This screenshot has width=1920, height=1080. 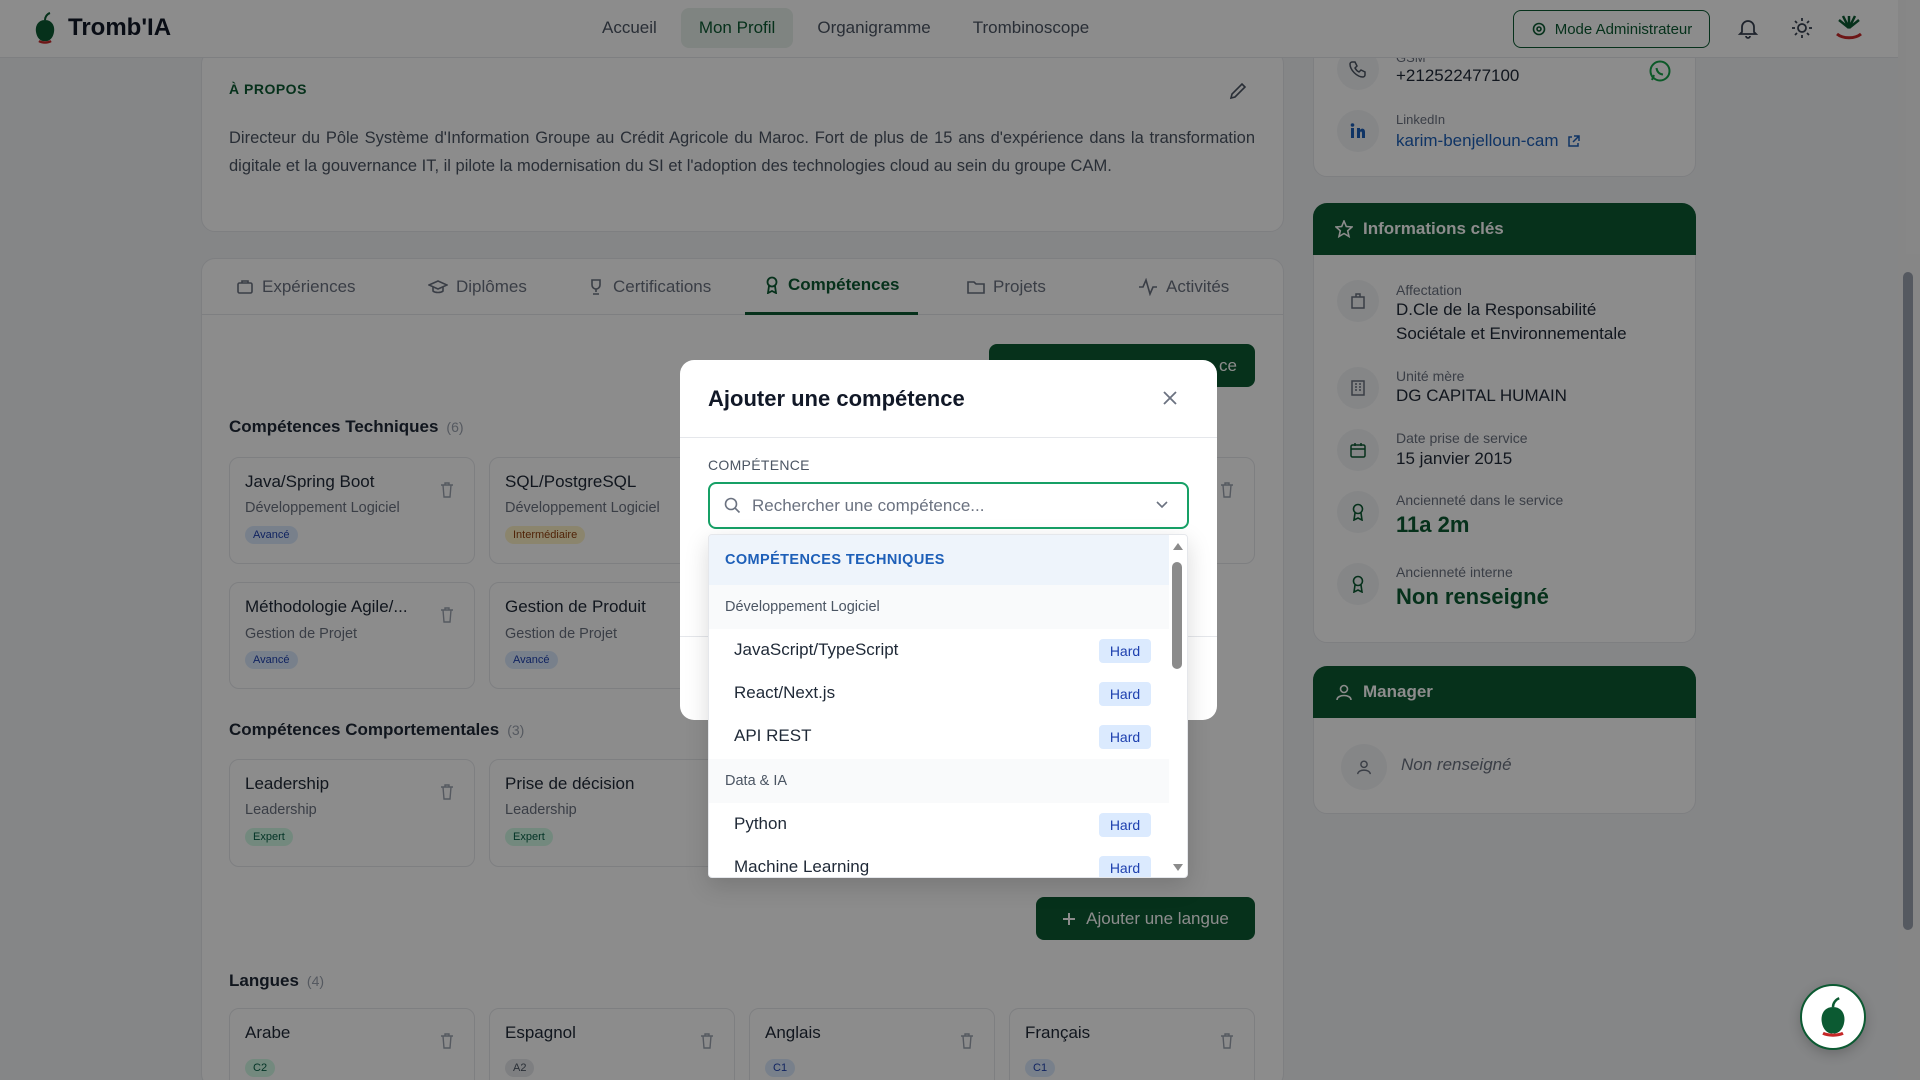 What do you see at coordinates (1178, 546) in the screenshot?
I see `scroll-up-arrow-icon` at bounding box center [1178, 546].